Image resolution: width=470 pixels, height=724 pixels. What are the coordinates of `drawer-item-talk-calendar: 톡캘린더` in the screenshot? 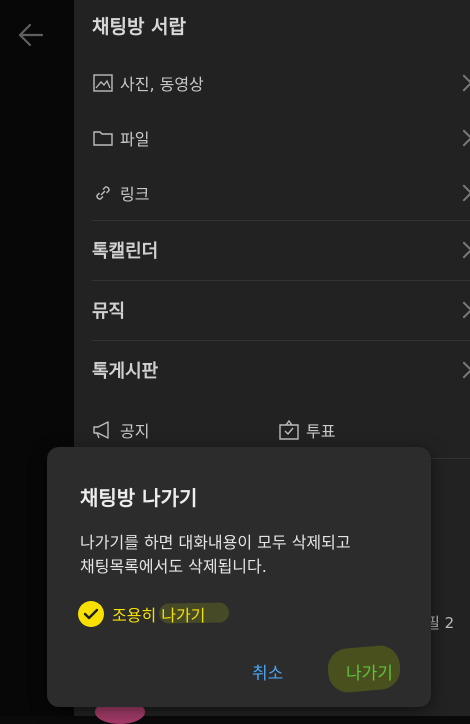 It's located at (281, 250).